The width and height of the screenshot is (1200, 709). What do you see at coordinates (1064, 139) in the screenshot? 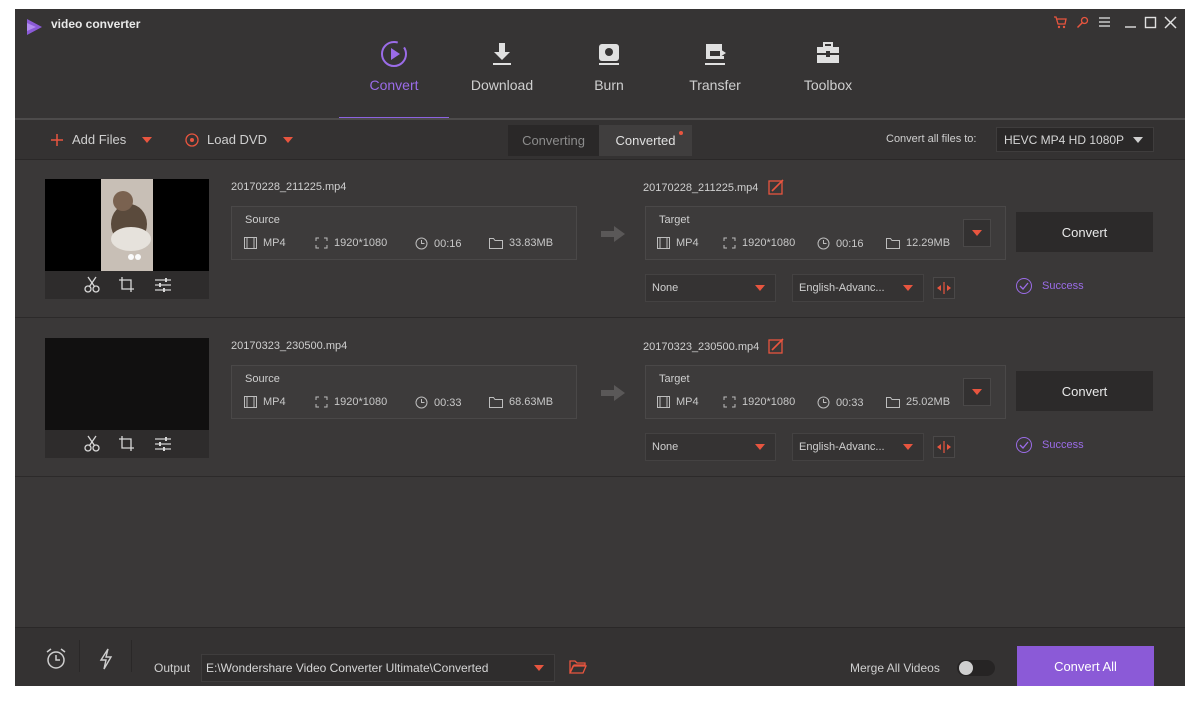
I see `output-format-value: HEVC MP4 HD 1080P` at bounding box center [1064, 139].